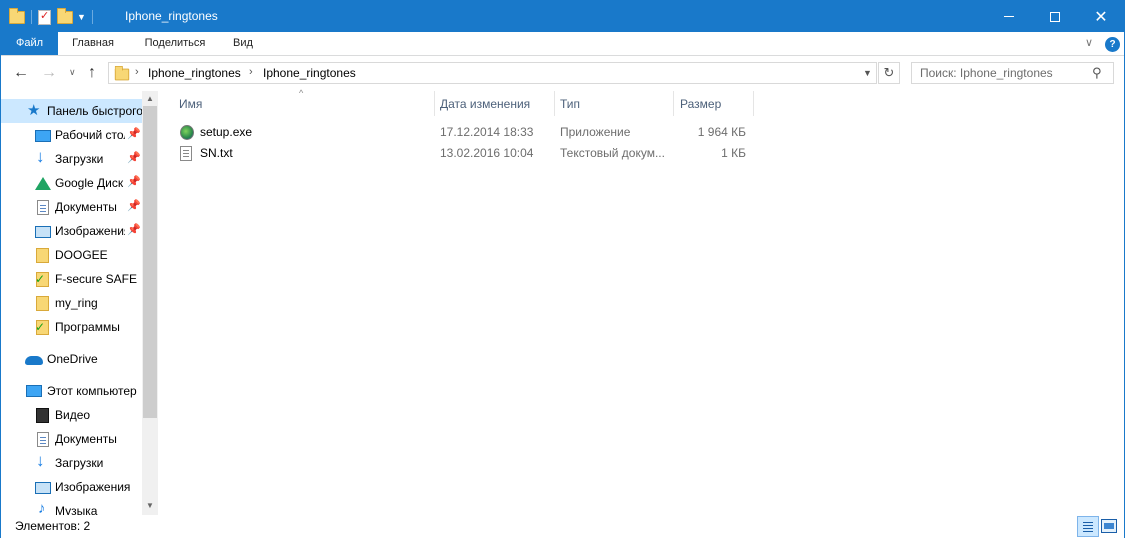 This screenshot has width=1125, height=538. Describe the element at coordinates (150, 262) in the screenshot. I see `sidebar-scrollbar-thumb` at that location.